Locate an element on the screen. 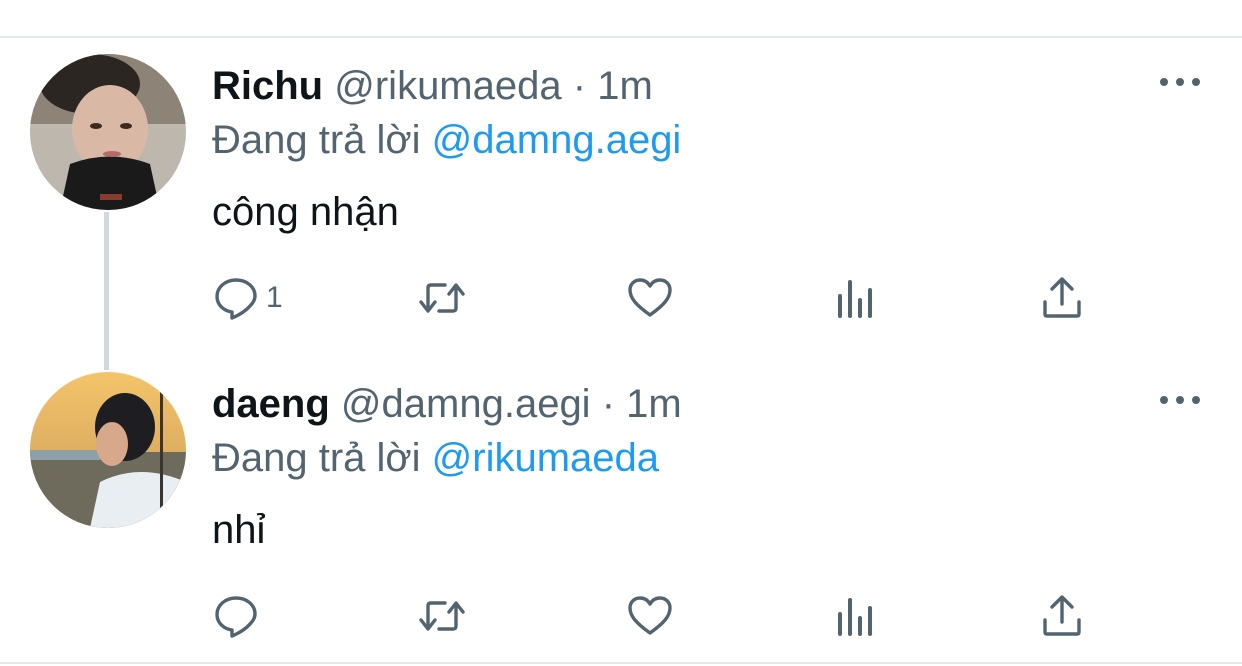 Image resolution: width=1242 pixels, height=666 pixels. display-name: daeng is located at coordinates (271, 404).